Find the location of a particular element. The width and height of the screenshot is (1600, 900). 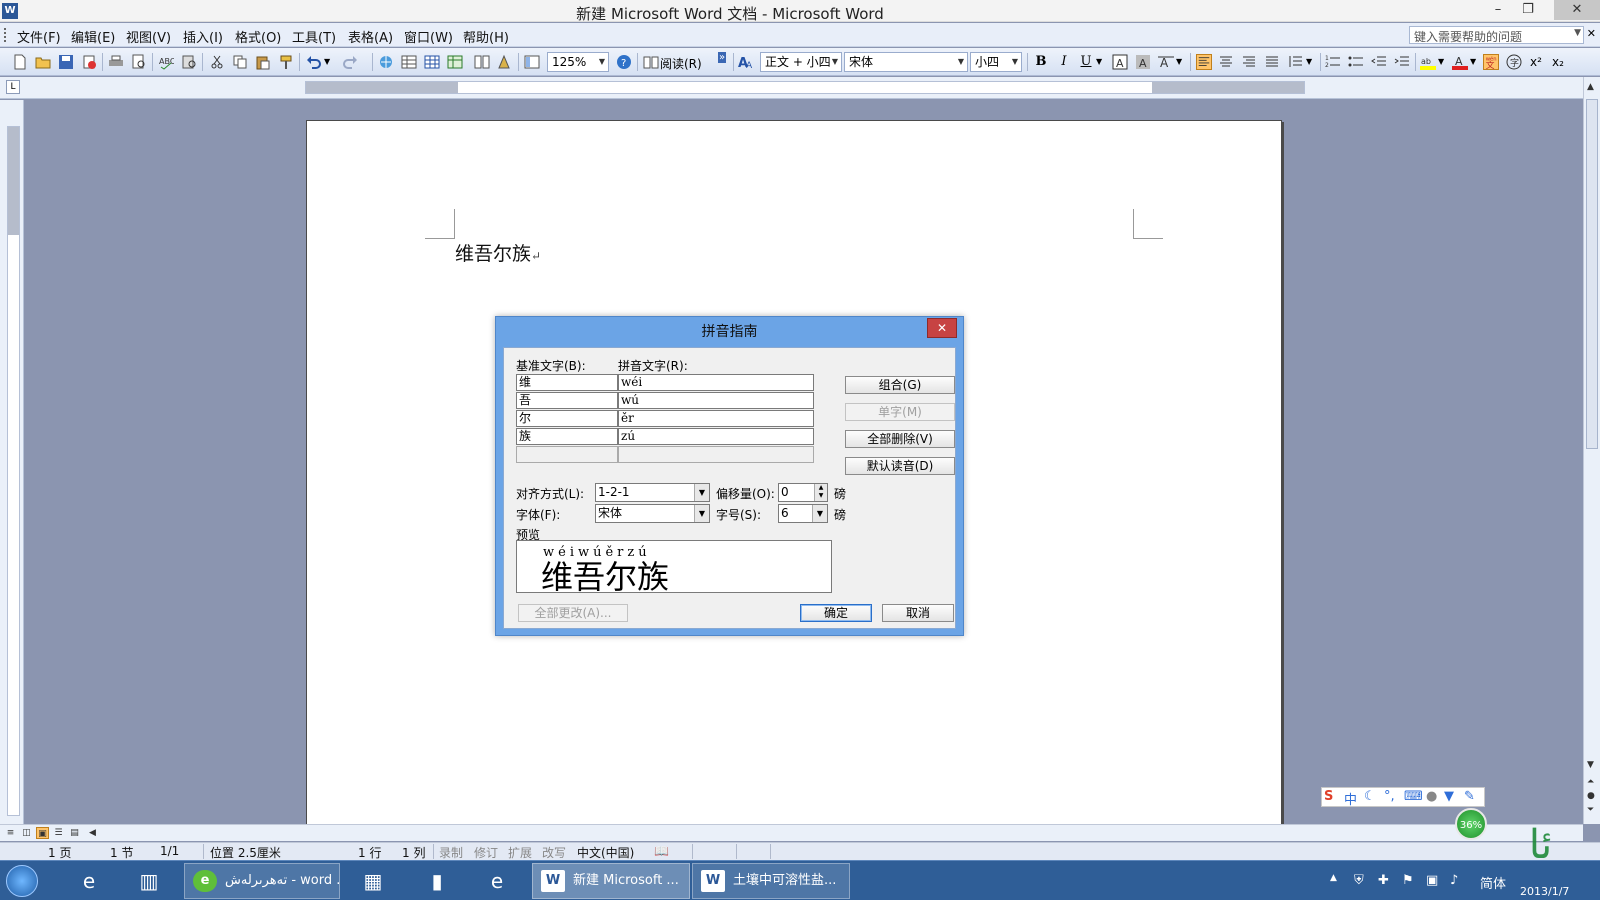

tray-app-icon: ✚ is located at coordinates (1383, 880).